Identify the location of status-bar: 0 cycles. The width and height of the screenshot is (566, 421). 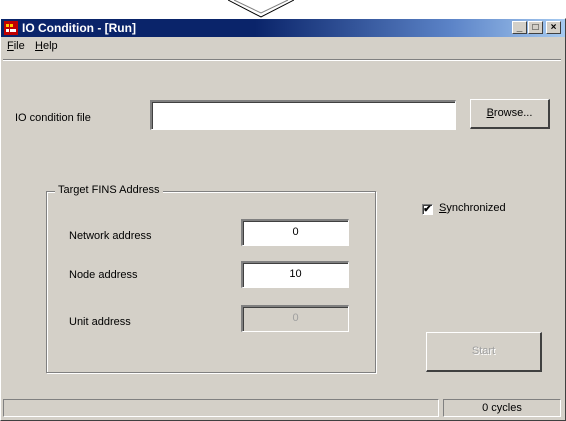
(283, 409).